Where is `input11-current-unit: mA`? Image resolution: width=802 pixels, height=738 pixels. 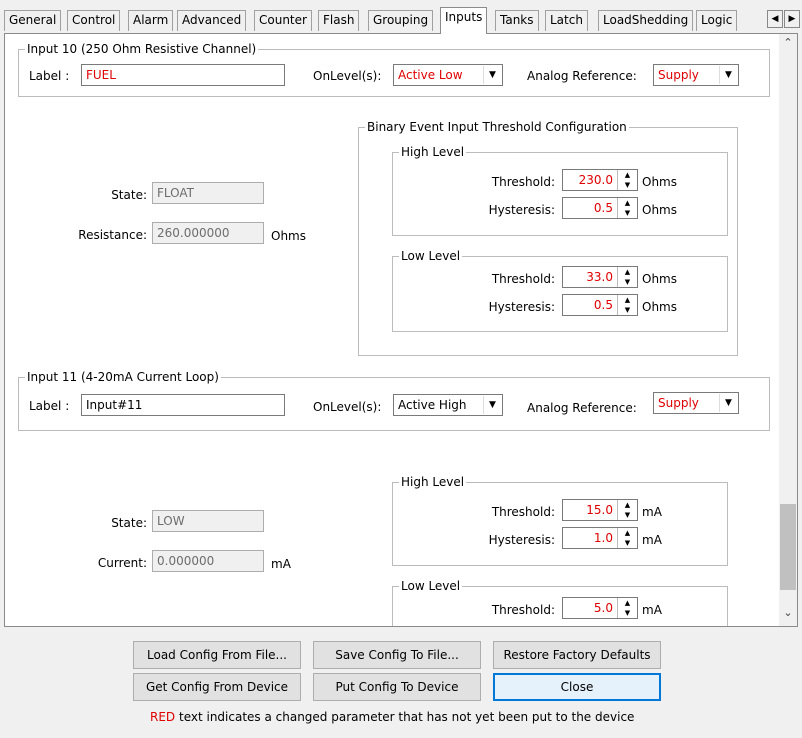 input11-current-unit: mA is located at coordinates (281, 564).